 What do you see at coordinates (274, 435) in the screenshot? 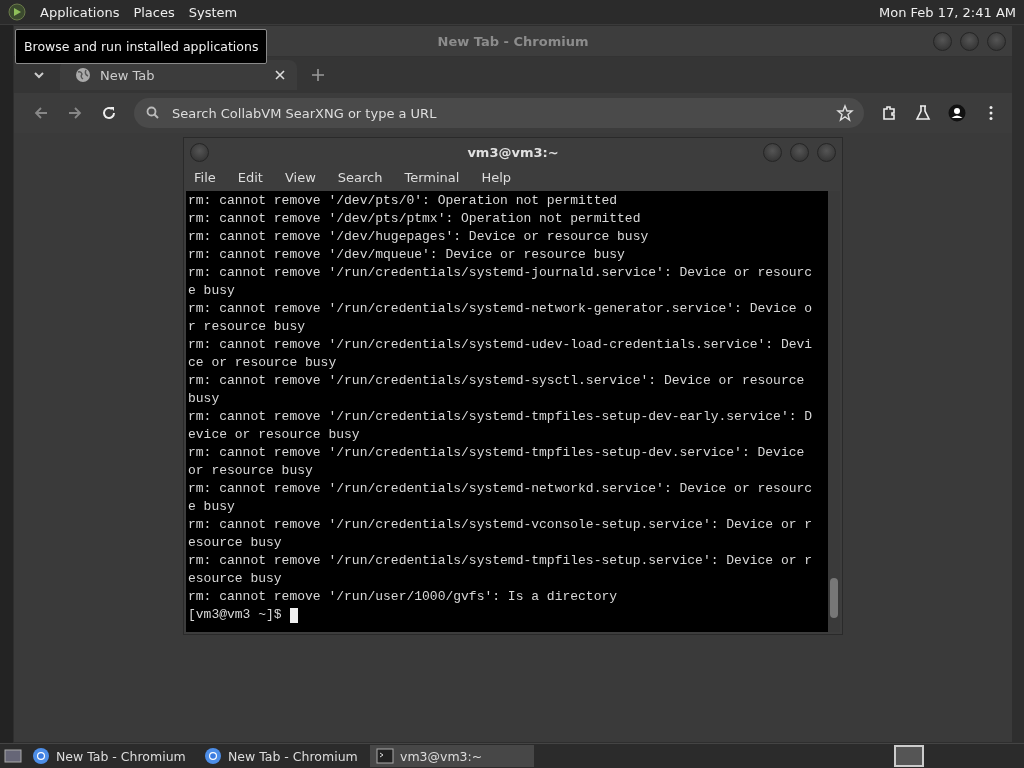
I see `terminal-line: evice or resource busy` at bounding box center [274, 435].